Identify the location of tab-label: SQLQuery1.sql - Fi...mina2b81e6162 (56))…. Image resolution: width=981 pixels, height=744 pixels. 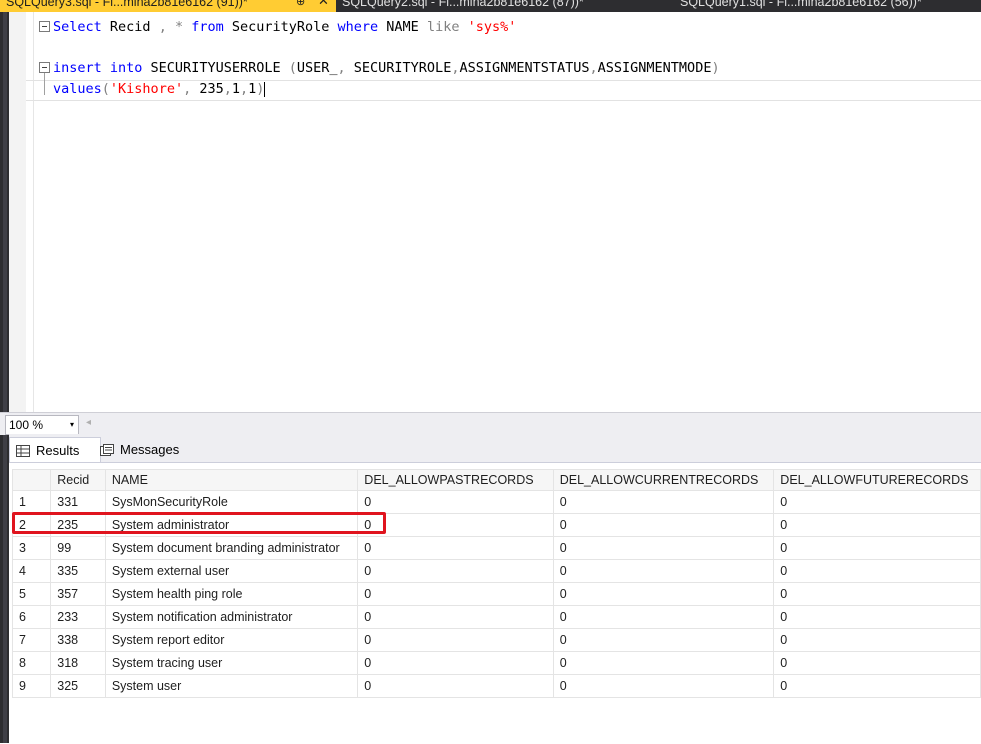
(801, 4).